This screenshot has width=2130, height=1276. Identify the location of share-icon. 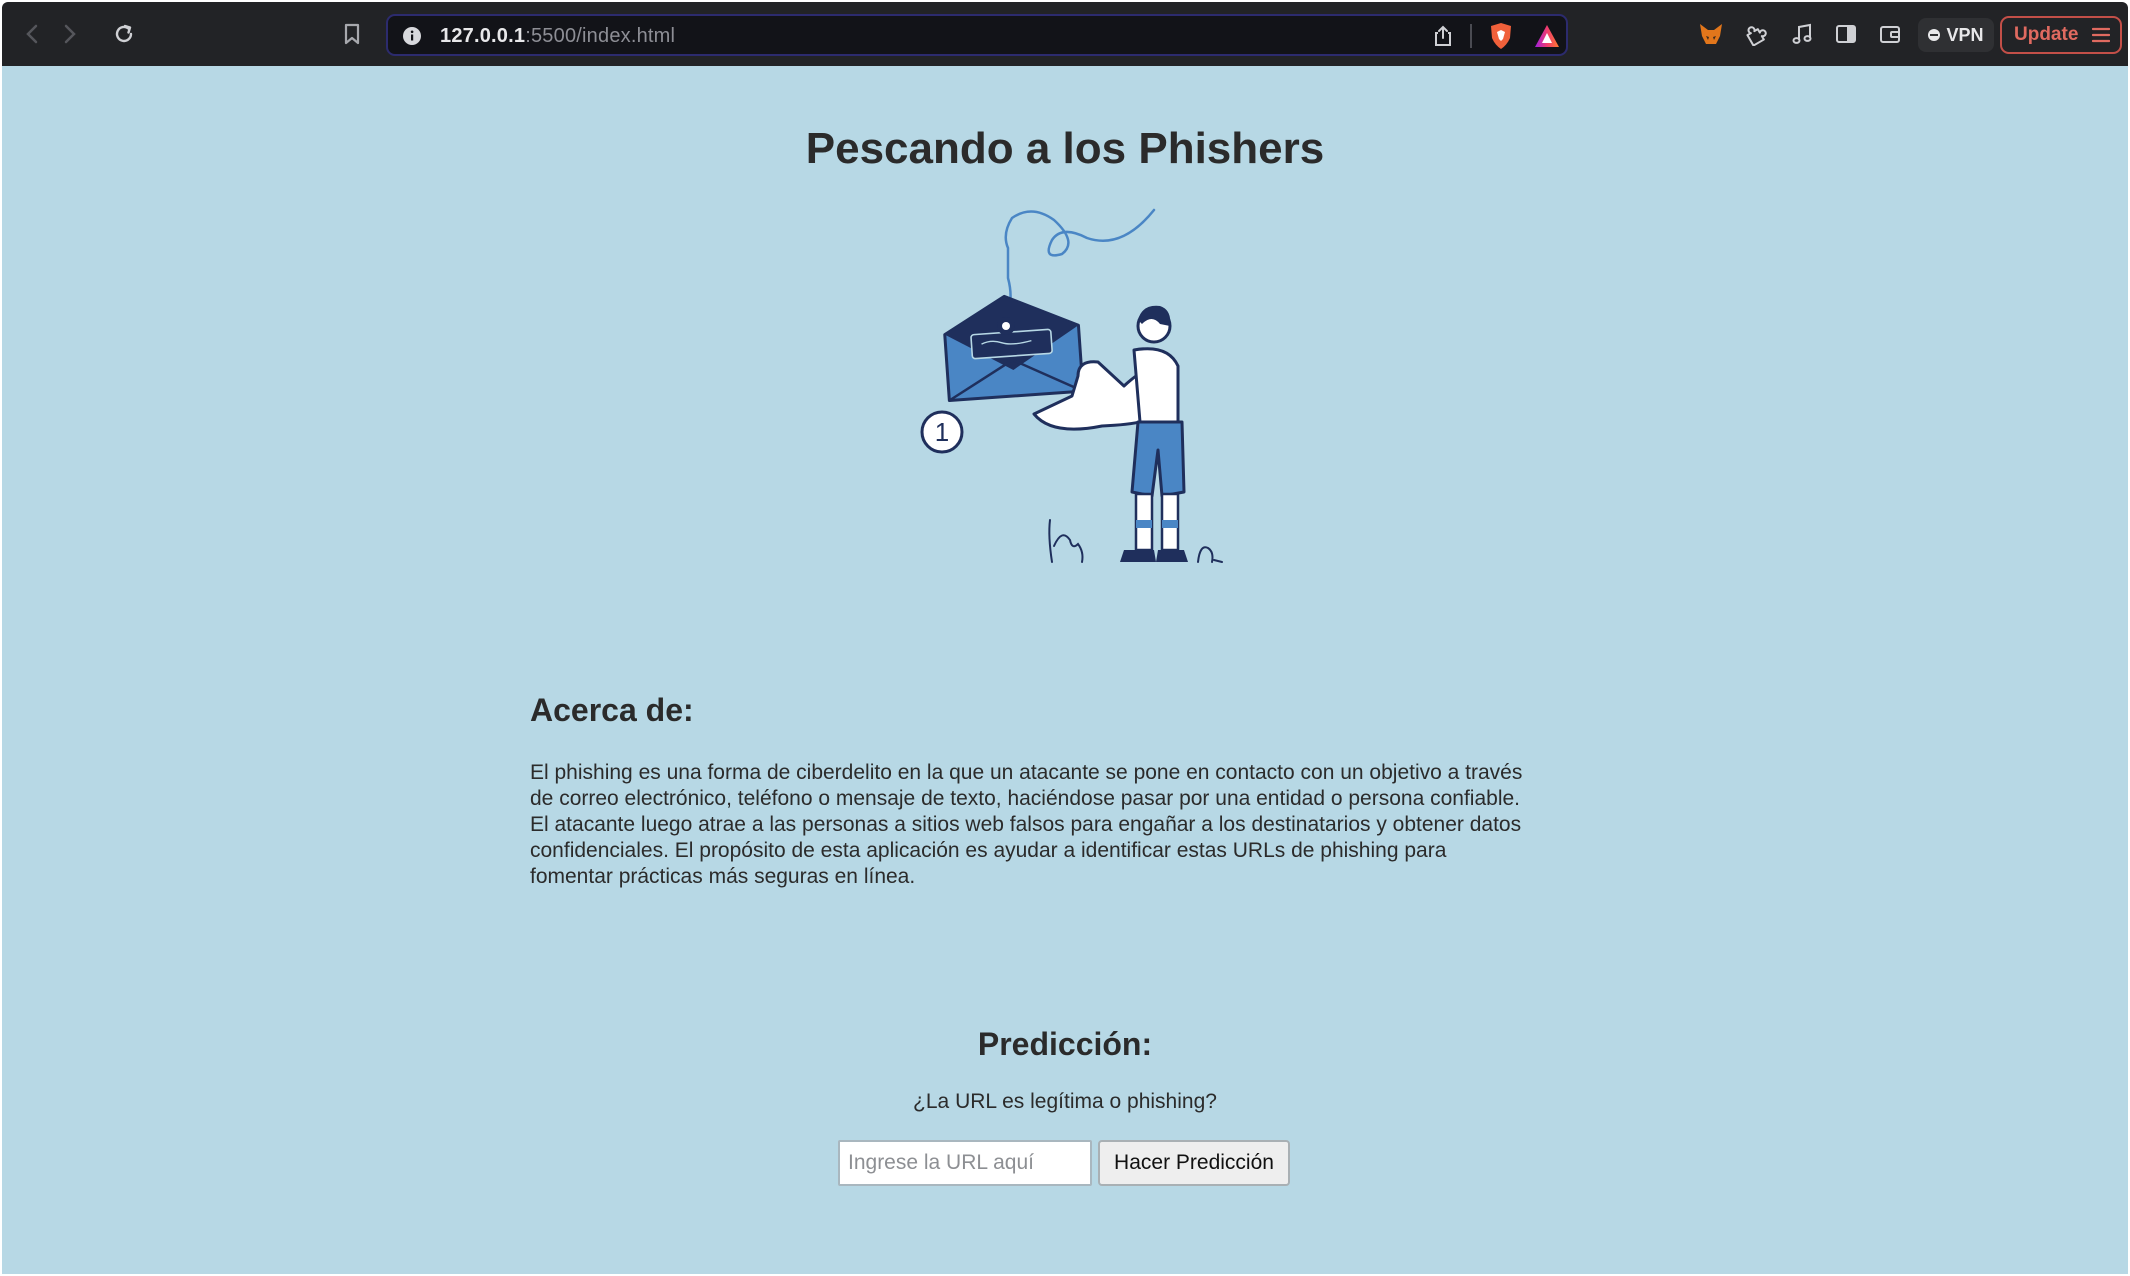
(1443, 36).